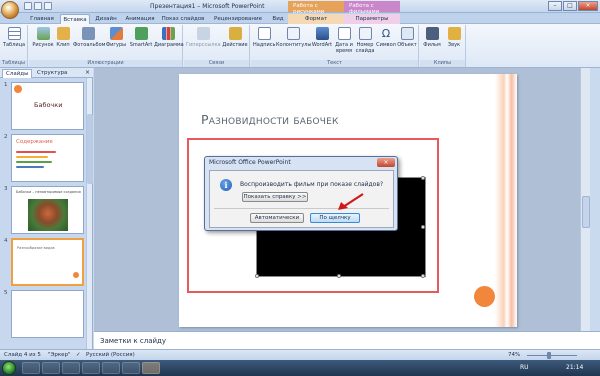 This screenshot has width=600, height=376. I want to click on table-button: Таблица, so click(14, 37).